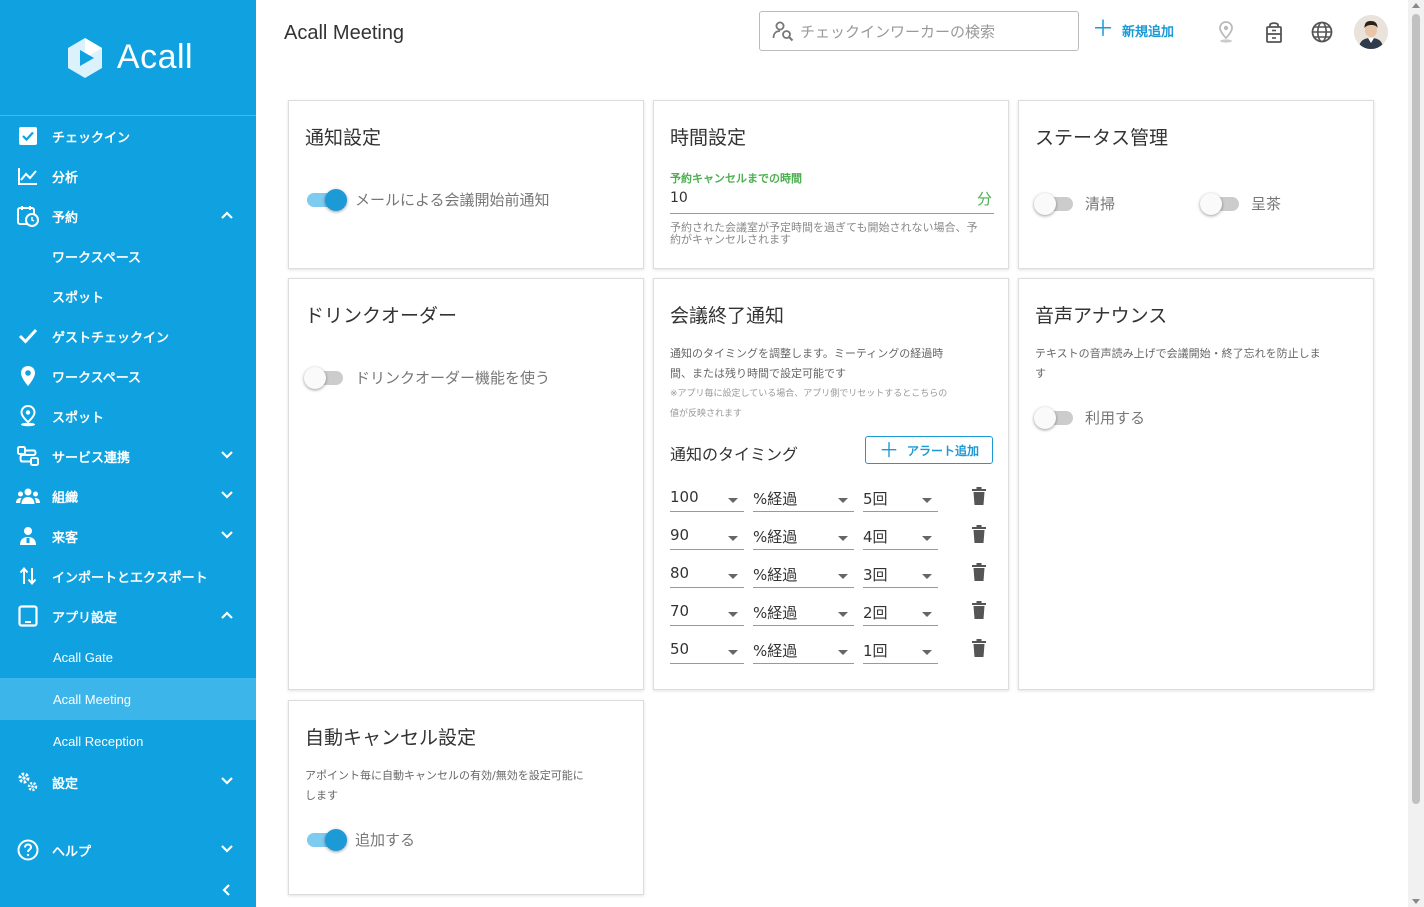 Image resolution: width=1424 pixels, height=907 pixels. Describe the element at coordinates (227, 890) in the screenshot. I see `collapse-sidebar-icon` at that location.